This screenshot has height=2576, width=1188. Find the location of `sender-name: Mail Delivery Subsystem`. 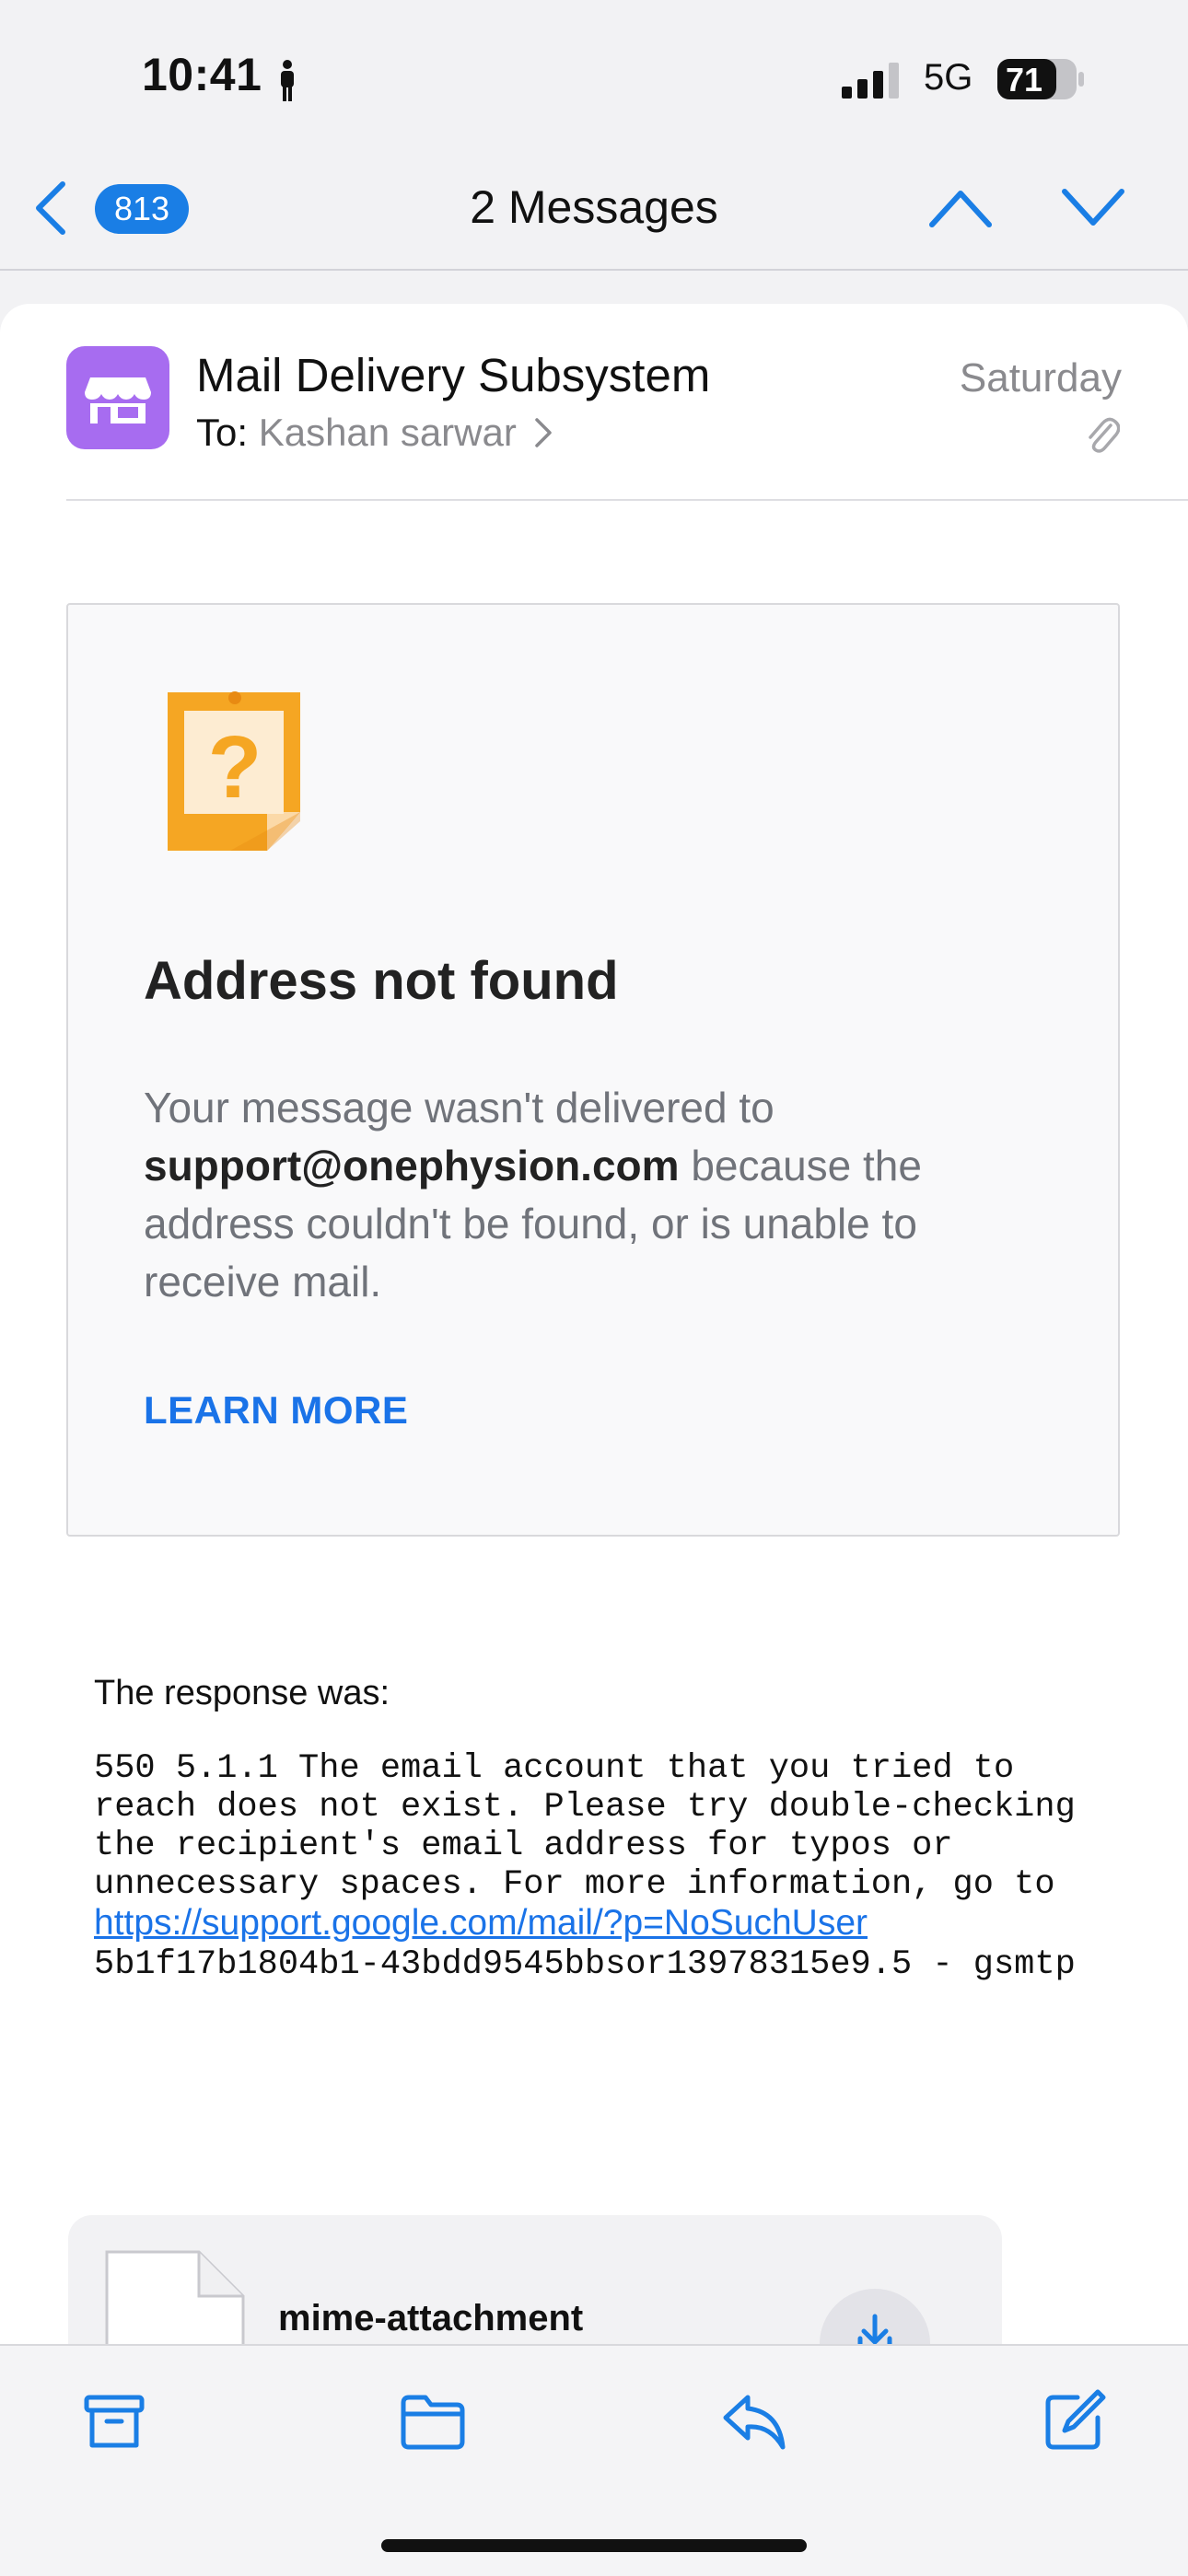

sender-name: Mail Delivery Subsystem is located at coordinates (453, 375).